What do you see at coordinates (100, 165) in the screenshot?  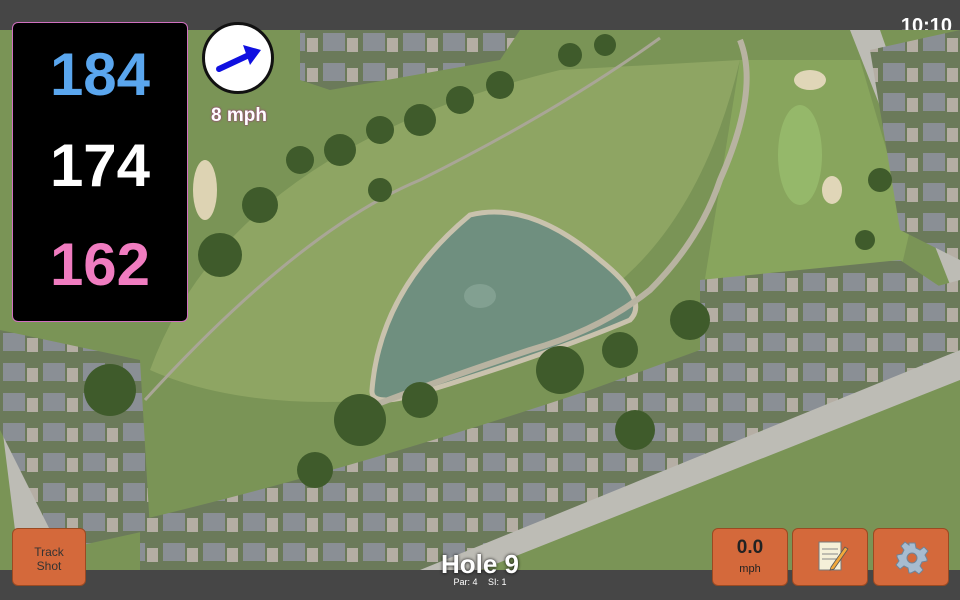 I see `distance-middle: 174` at bounding box center [100, 165].